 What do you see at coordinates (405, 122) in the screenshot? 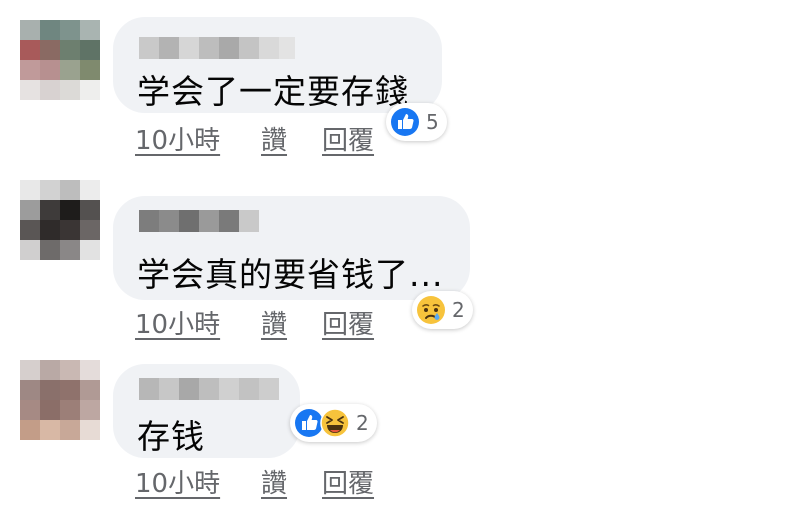
I see `like-icon` at bounding box center [405, 122].